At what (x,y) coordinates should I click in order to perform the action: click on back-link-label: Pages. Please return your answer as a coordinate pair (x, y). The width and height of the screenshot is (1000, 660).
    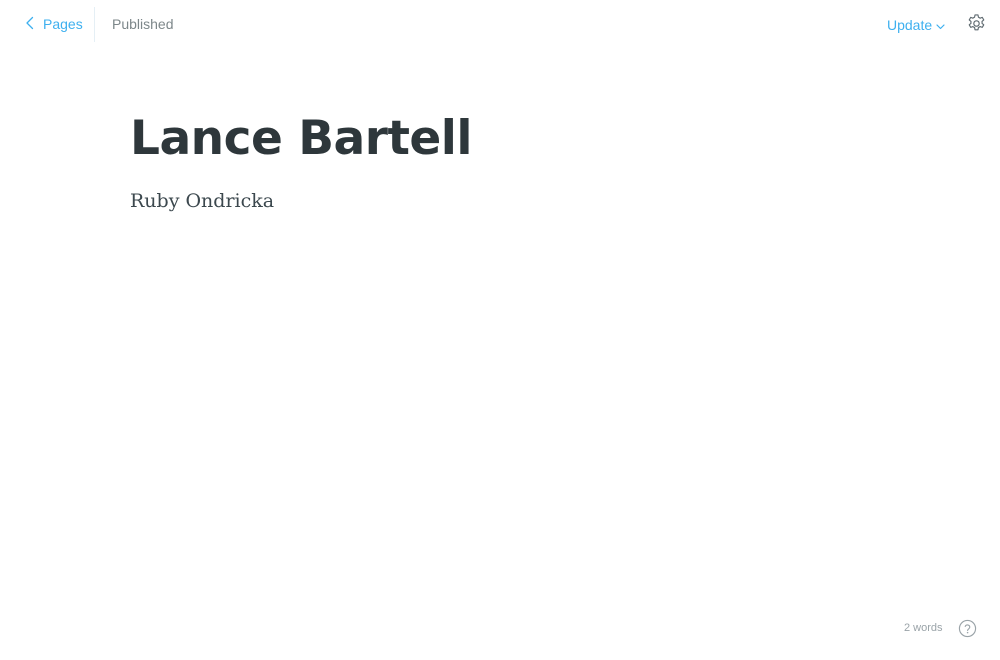
    Looking at the image, I should click on (63, 24).